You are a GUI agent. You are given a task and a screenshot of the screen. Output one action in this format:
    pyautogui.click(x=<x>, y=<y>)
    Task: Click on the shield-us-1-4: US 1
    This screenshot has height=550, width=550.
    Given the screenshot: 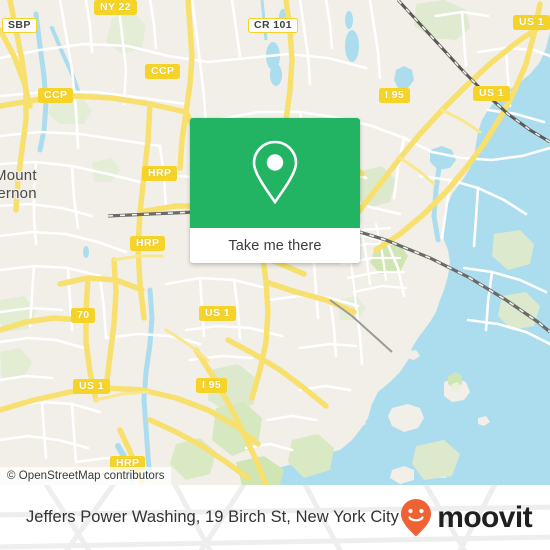 What is the action you would take?
    pyautogui.click(x=91, y=386)
    